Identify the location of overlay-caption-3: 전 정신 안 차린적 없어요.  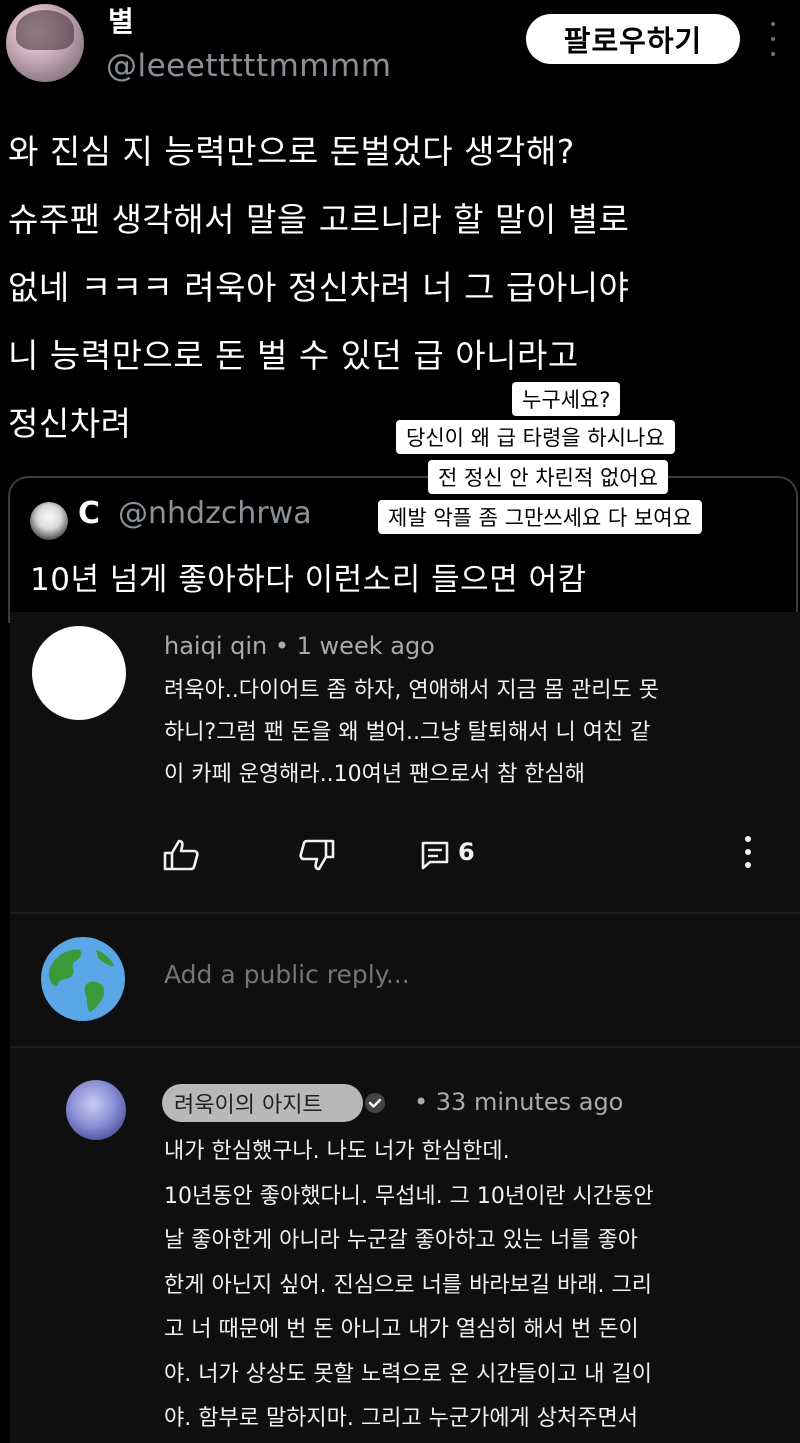
(548, 477).